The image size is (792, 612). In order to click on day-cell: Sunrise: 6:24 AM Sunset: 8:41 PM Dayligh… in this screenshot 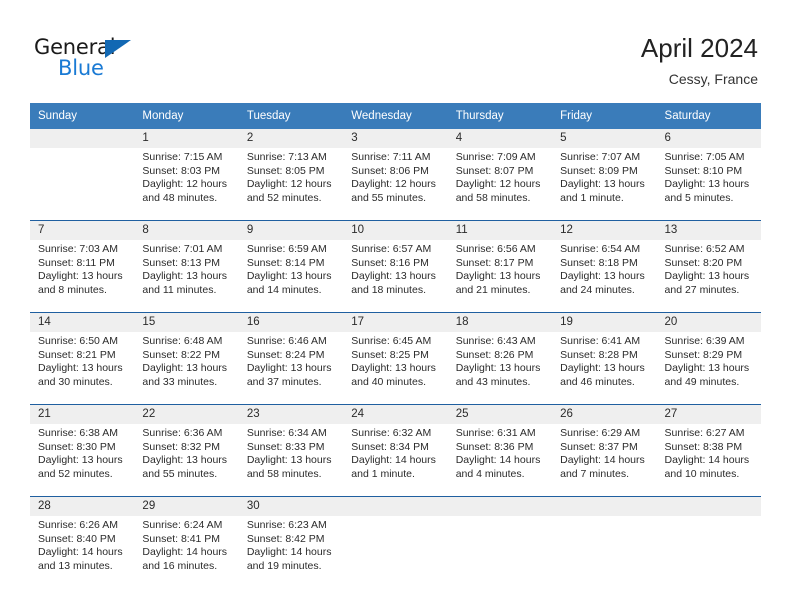, I will do `click(186, 552)`.